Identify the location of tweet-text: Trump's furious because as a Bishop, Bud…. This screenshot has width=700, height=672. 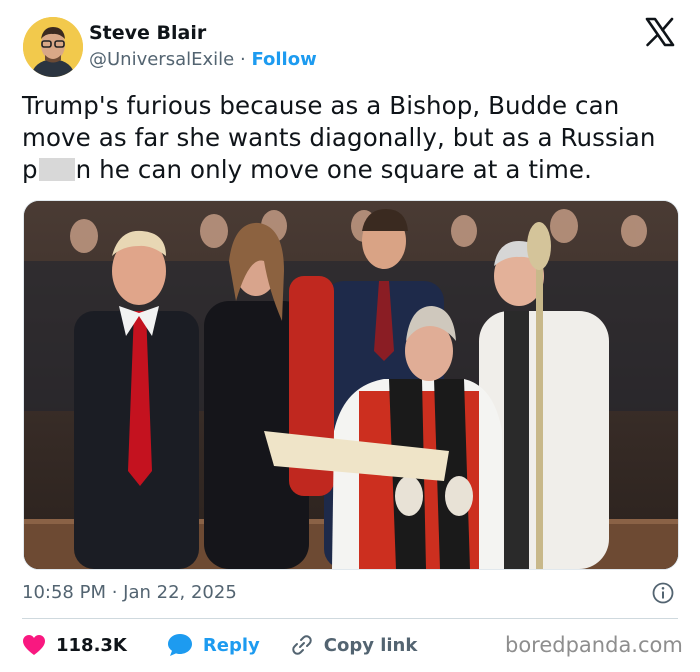
(354, 138).